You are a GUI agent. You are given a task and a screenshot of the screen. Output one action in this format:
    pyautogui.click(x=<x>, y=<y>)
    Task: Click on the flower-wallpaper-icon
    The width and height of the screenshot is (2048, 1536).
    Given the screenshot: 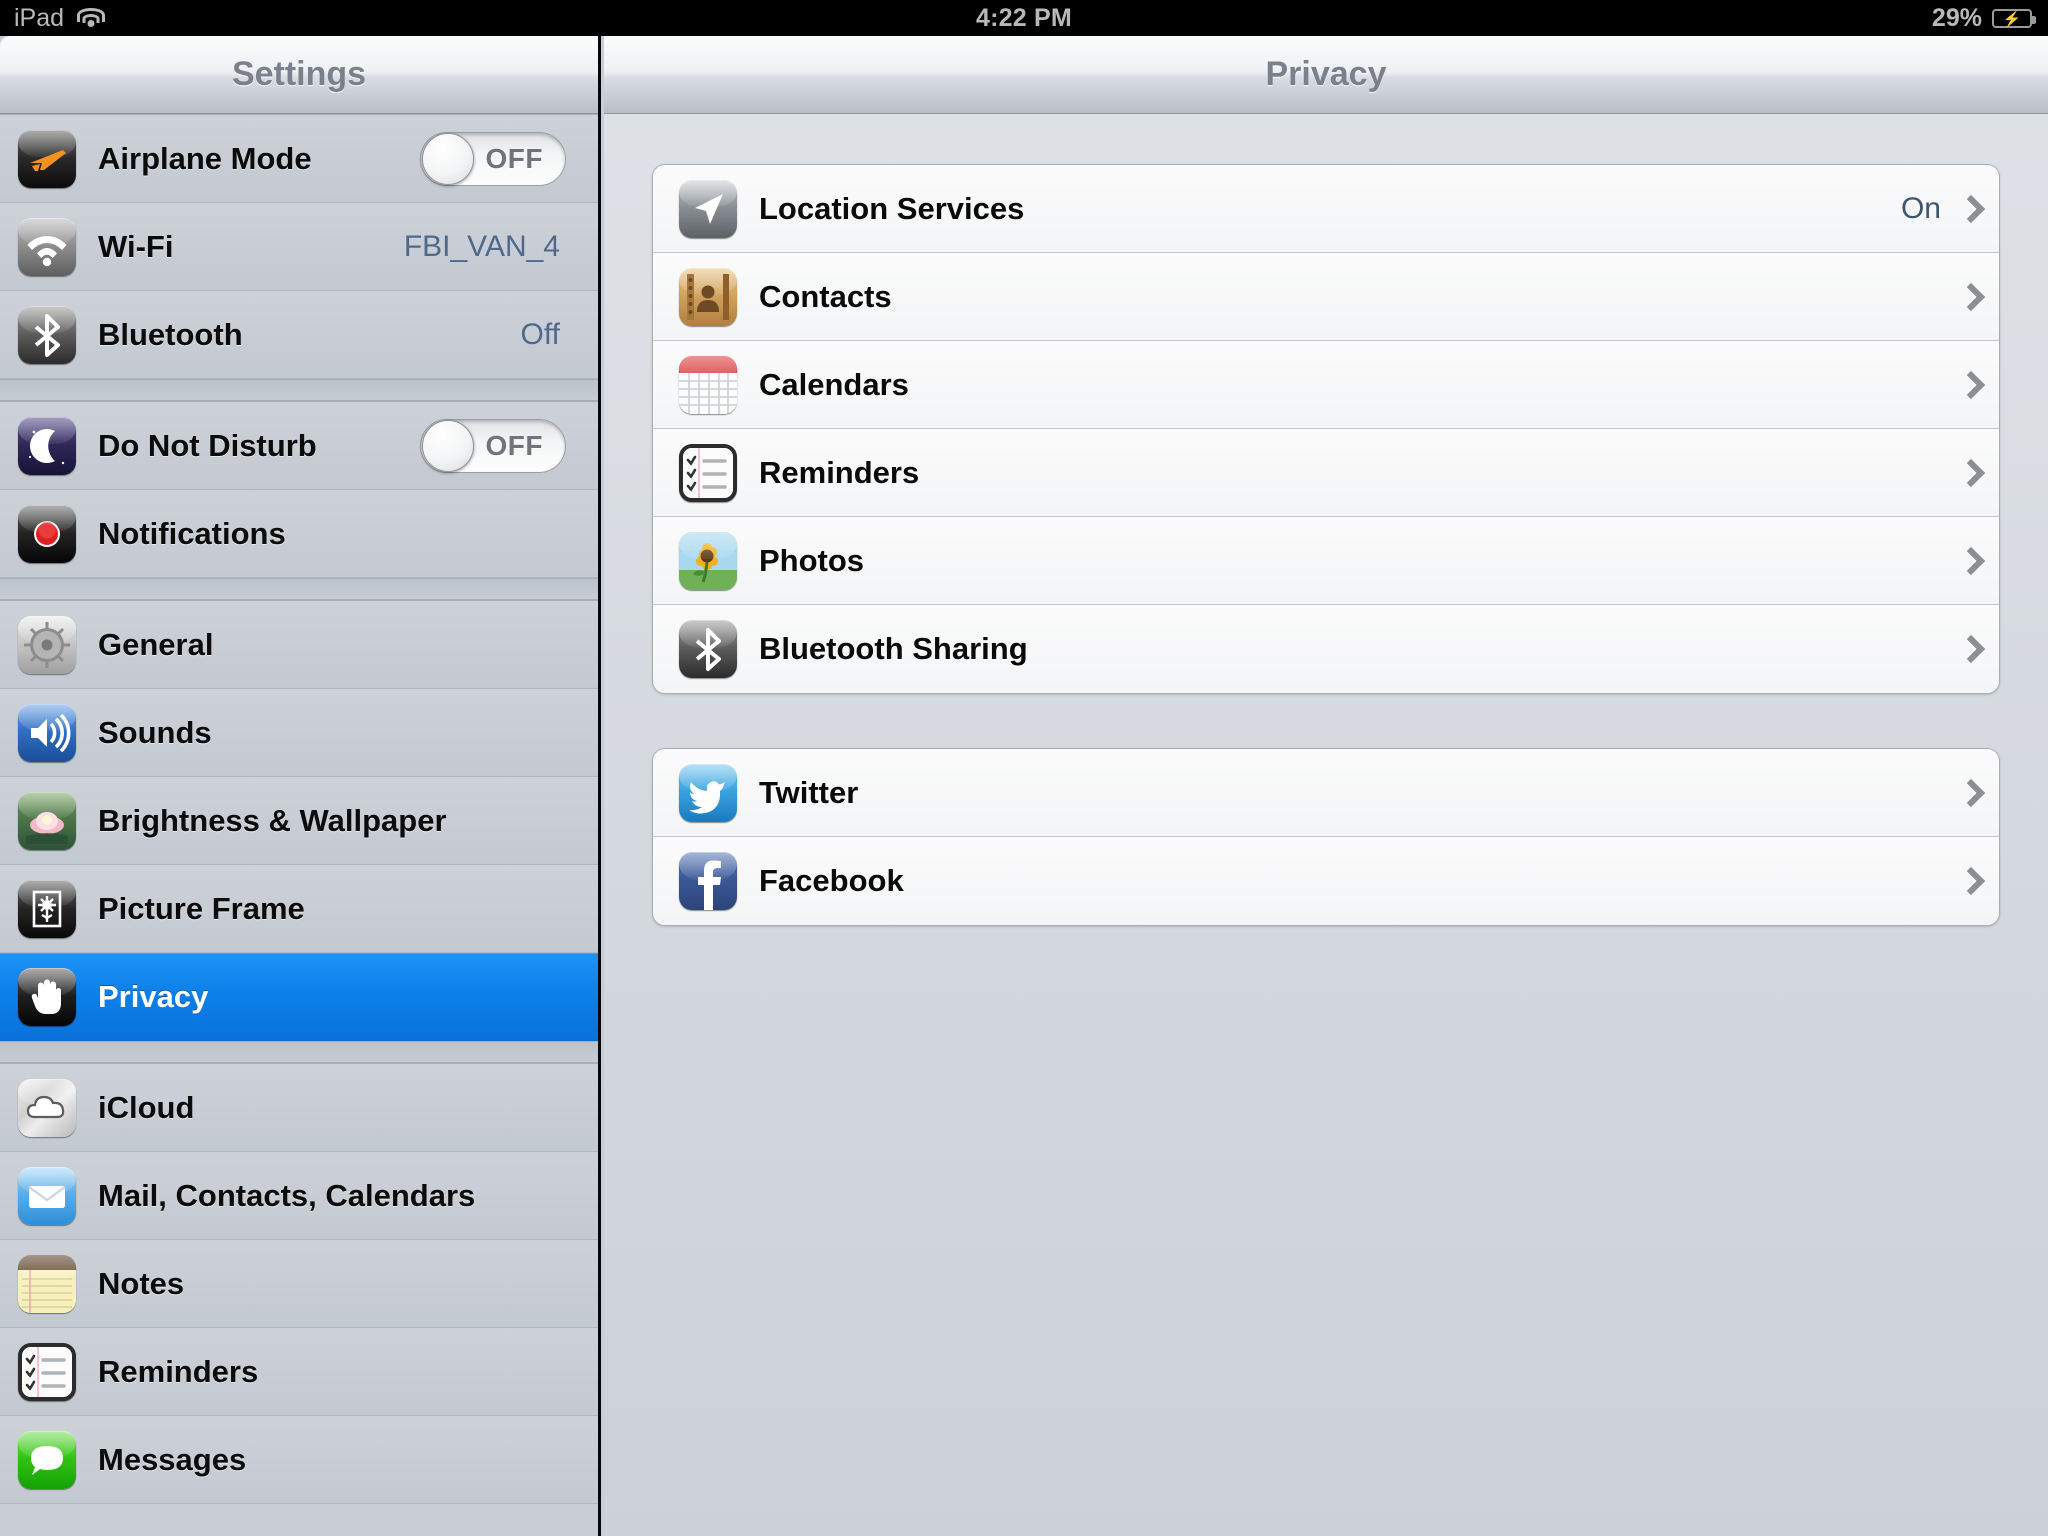 What is the action you would take?
    pyautogui.click(x=47, y=820)
    